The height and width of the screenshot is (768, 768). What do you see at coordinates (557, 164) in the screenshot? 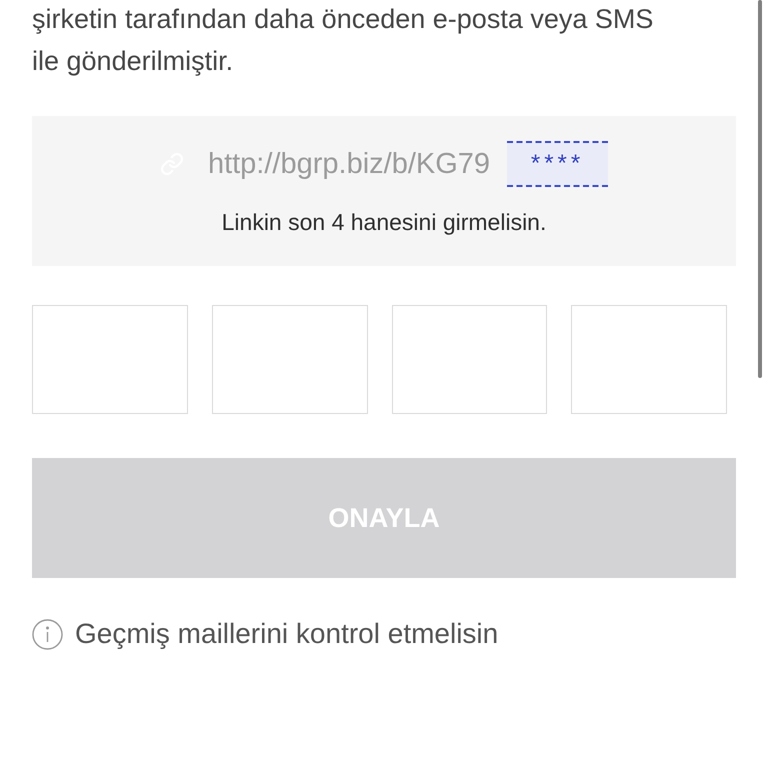
I see `masked-suffix: ****` at bounding box center [557, 164].